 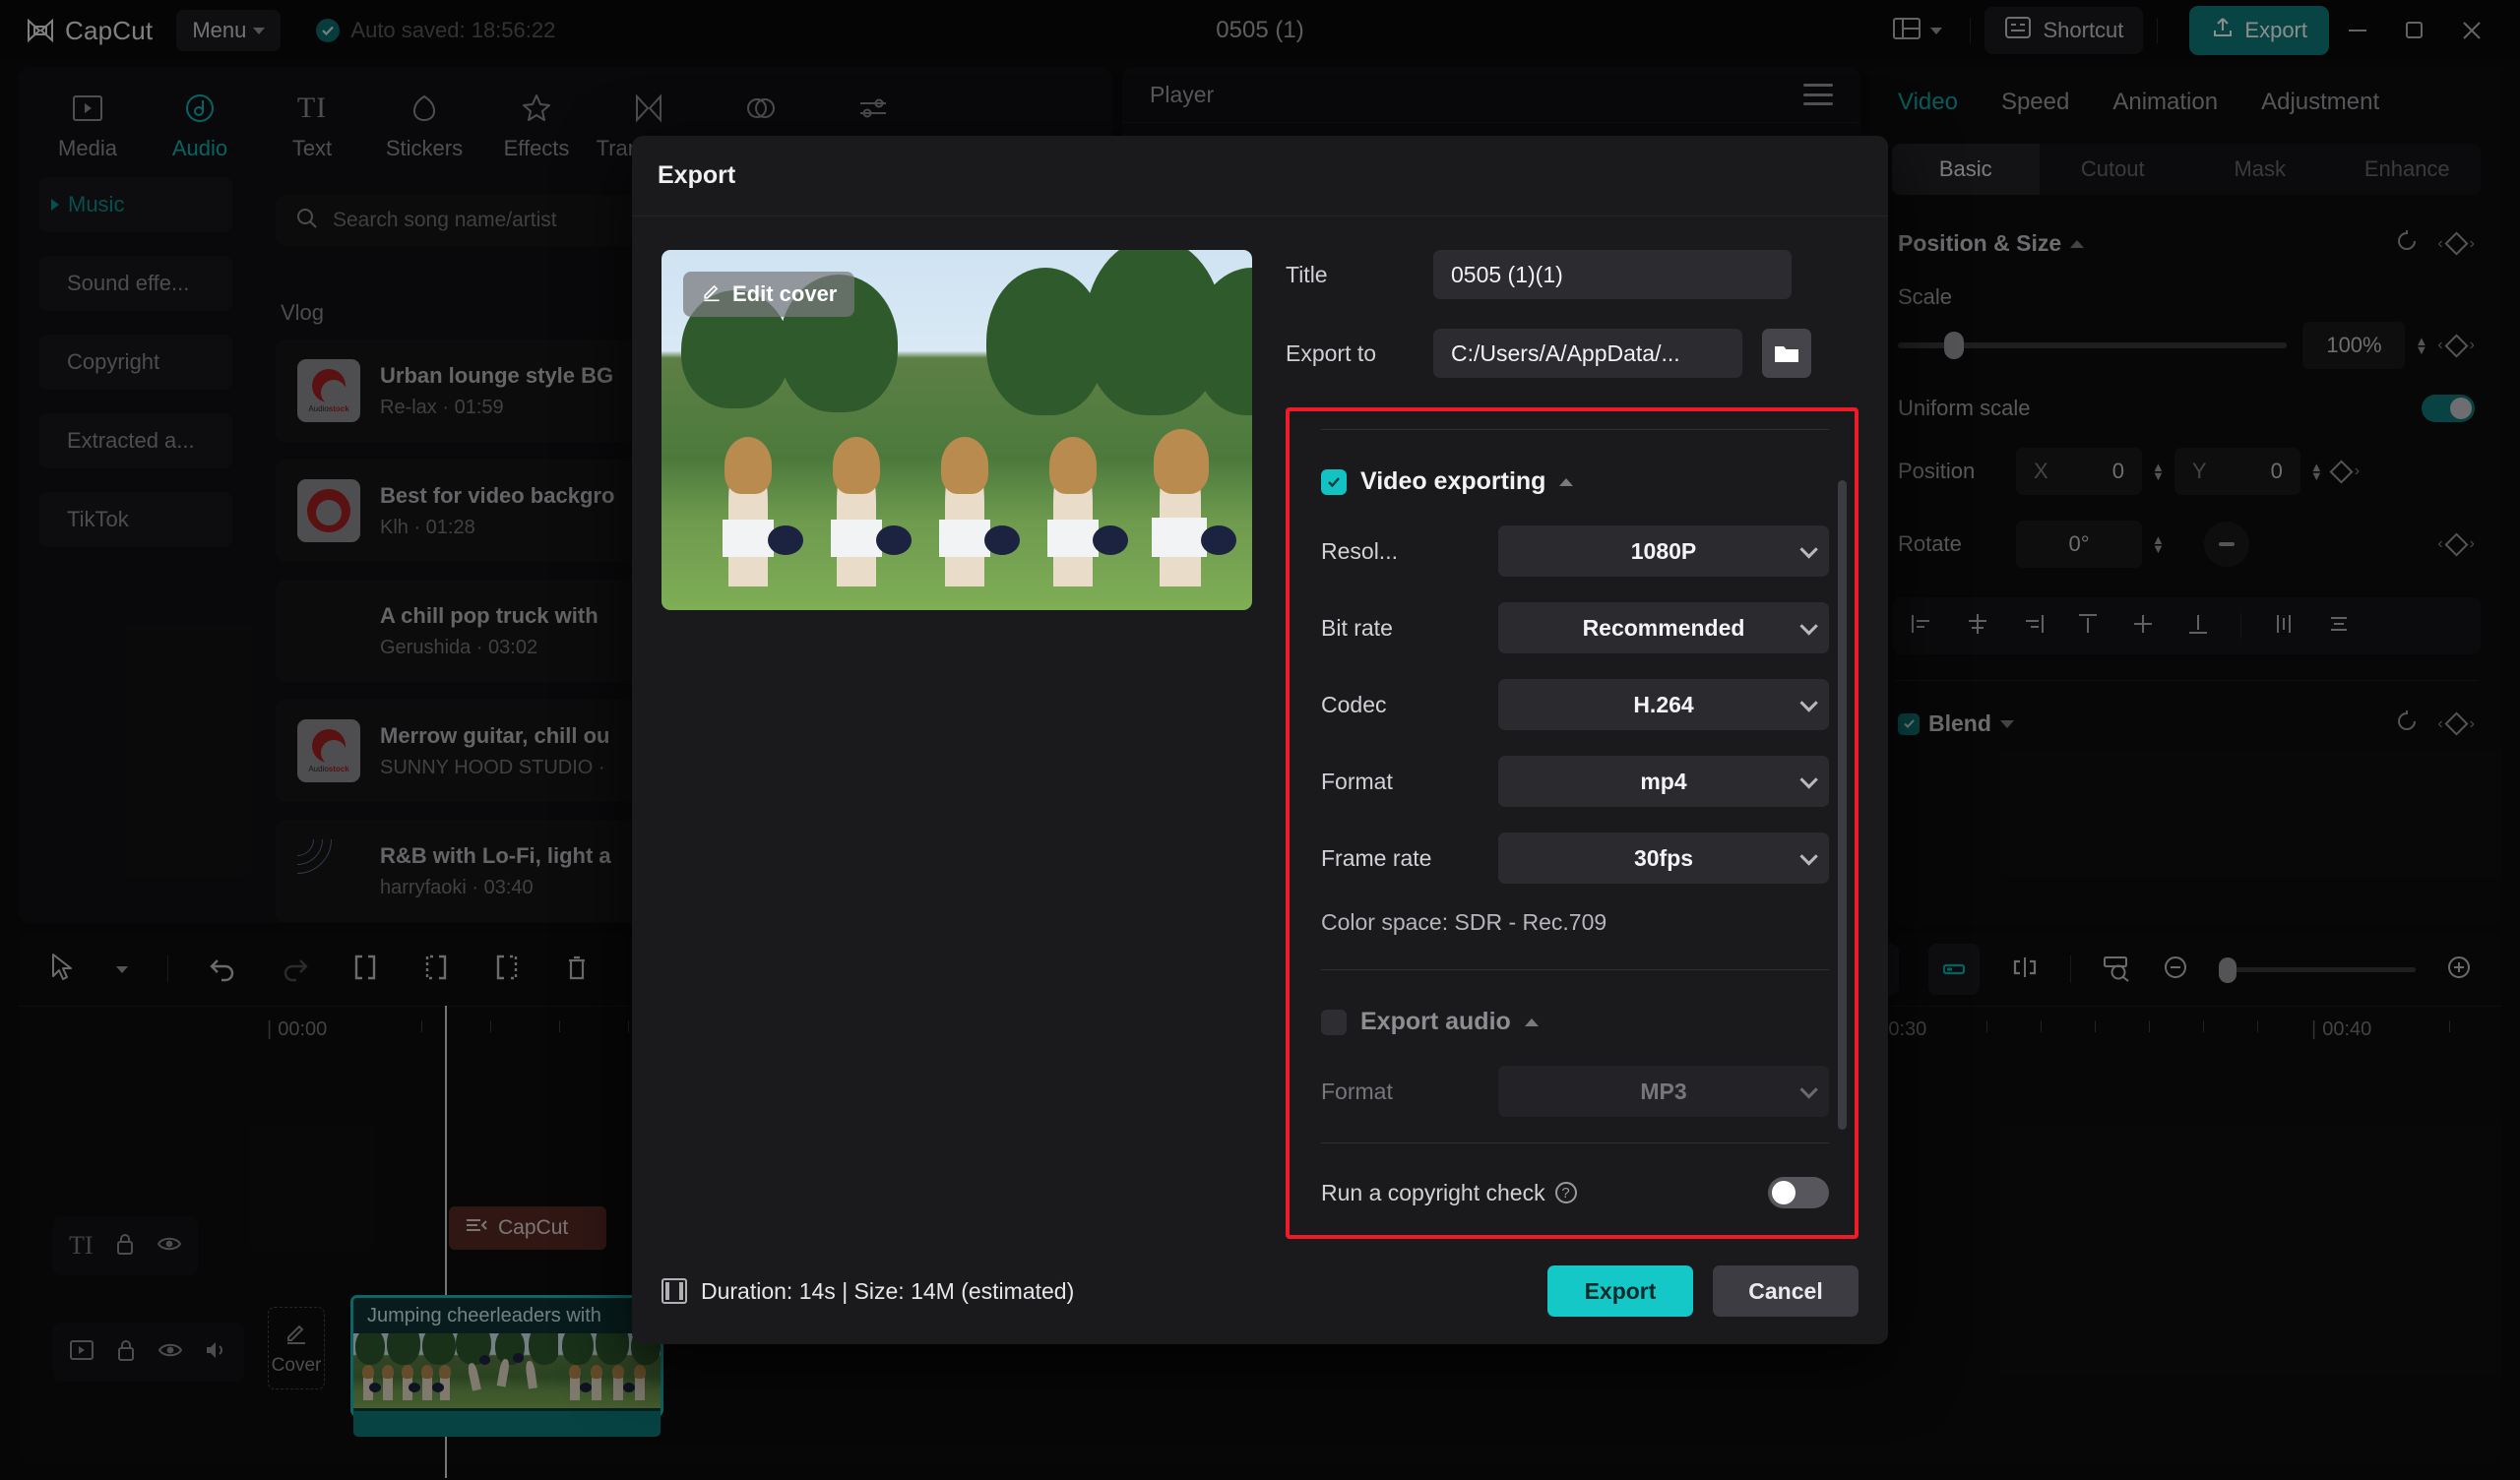 What do you see at coordinates (1702, 1291) in the screenshot?
I see `footer-buttons: Export Cancel` at bounding box center [1702, 1291].